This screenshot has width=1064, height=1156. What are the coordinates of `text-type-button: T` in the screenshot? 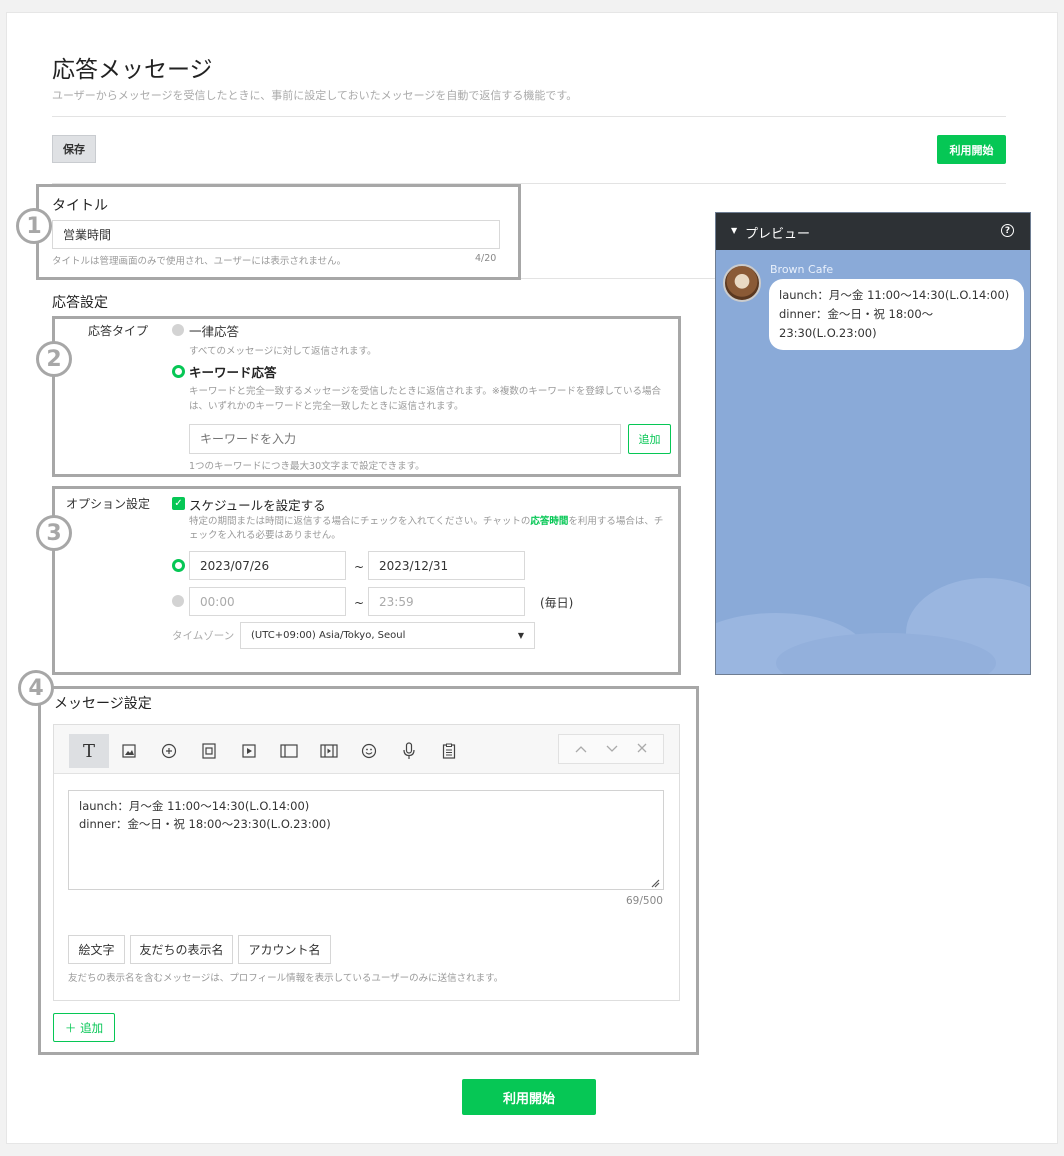 It's located at (89, 751).